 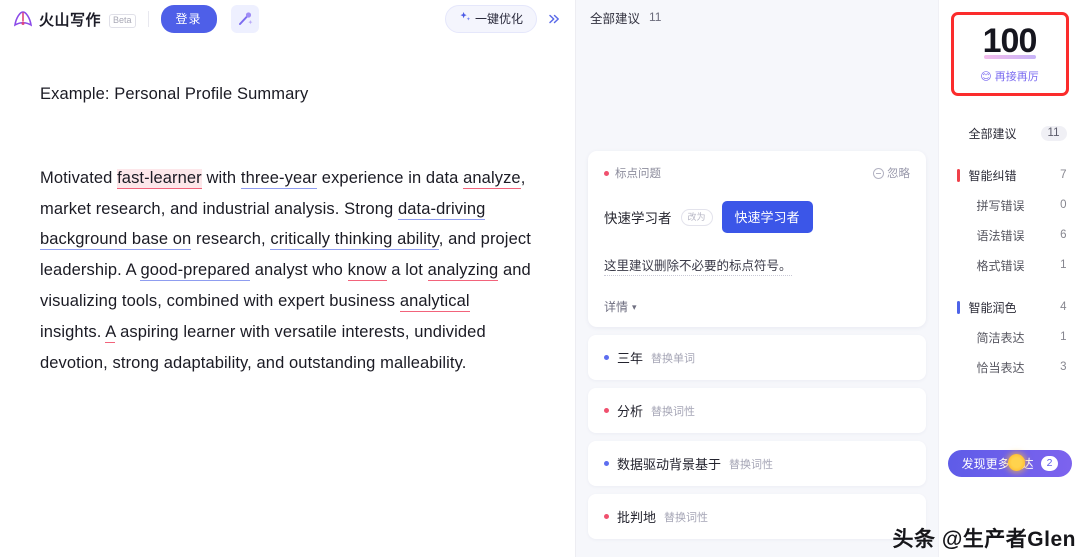 I want to click on inline-suggestion-err-blue: critically thinking ability, so click(x=354, y=240).